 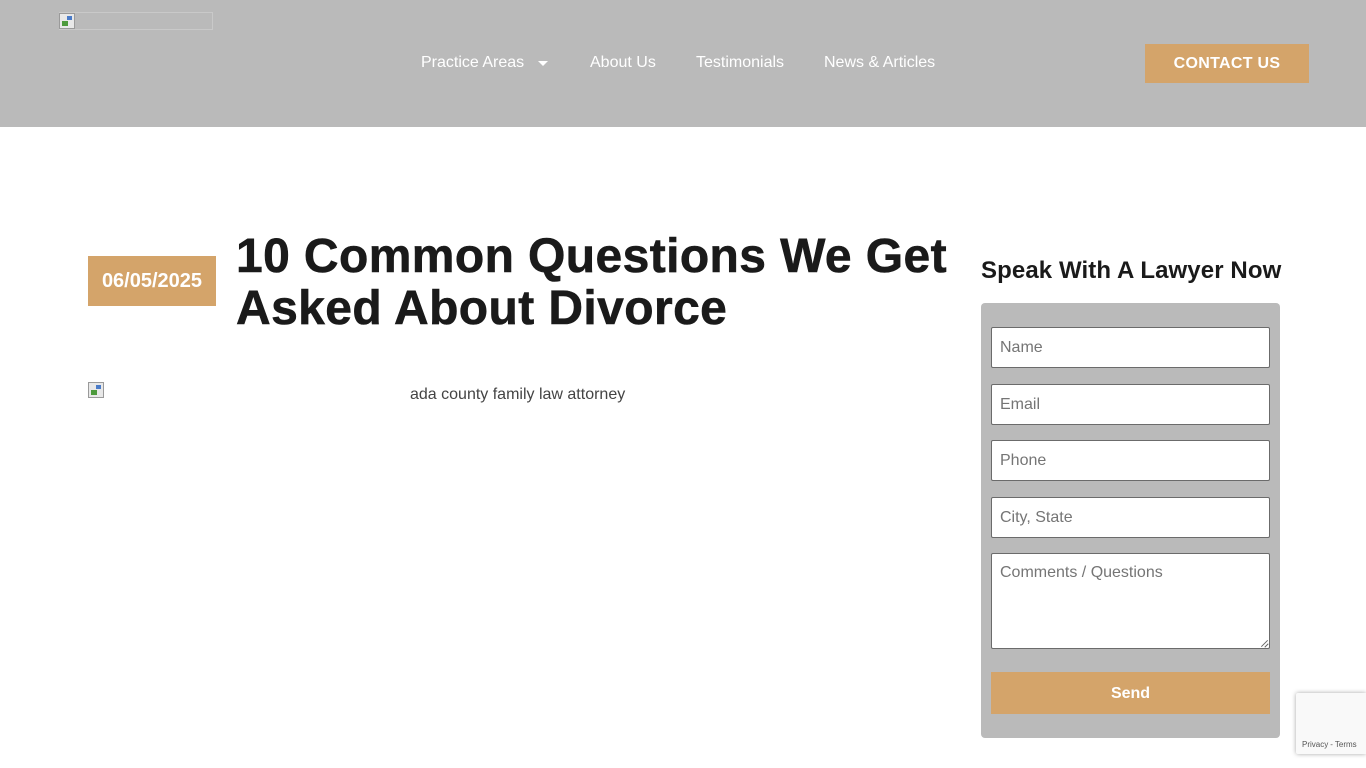 I want to click on recaptcha-privacy-link: Privacy, so click(x=1315, y=744).